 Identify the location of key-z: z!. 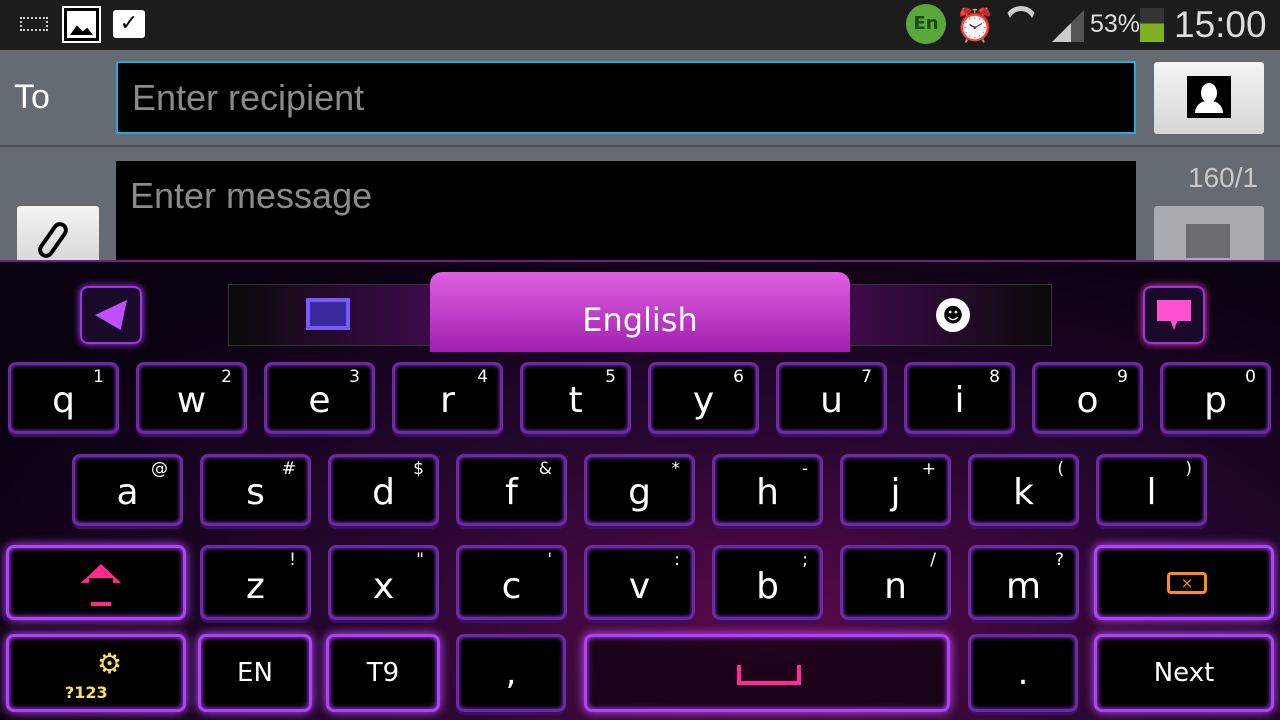
(255, 582).